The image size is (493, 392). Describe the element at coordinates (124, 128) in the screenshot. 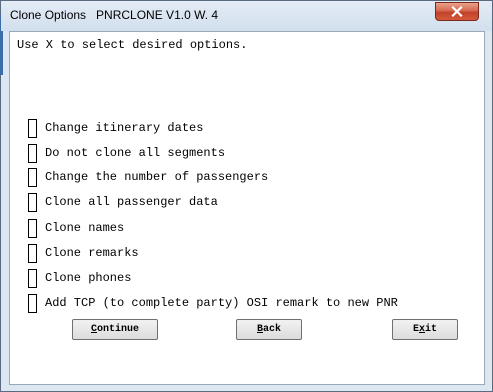

I see `option-label: Change itinerary dates` at that location.